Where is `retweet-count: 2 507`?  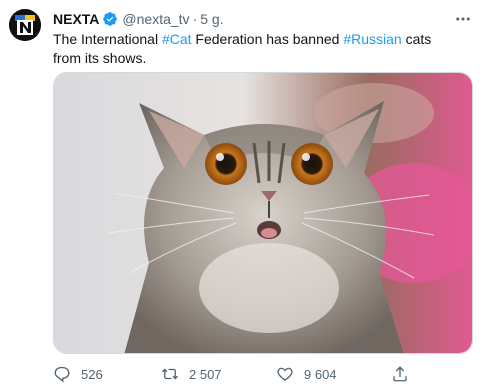 retweet-count: 2 507 is located at coordinates (205, 374).